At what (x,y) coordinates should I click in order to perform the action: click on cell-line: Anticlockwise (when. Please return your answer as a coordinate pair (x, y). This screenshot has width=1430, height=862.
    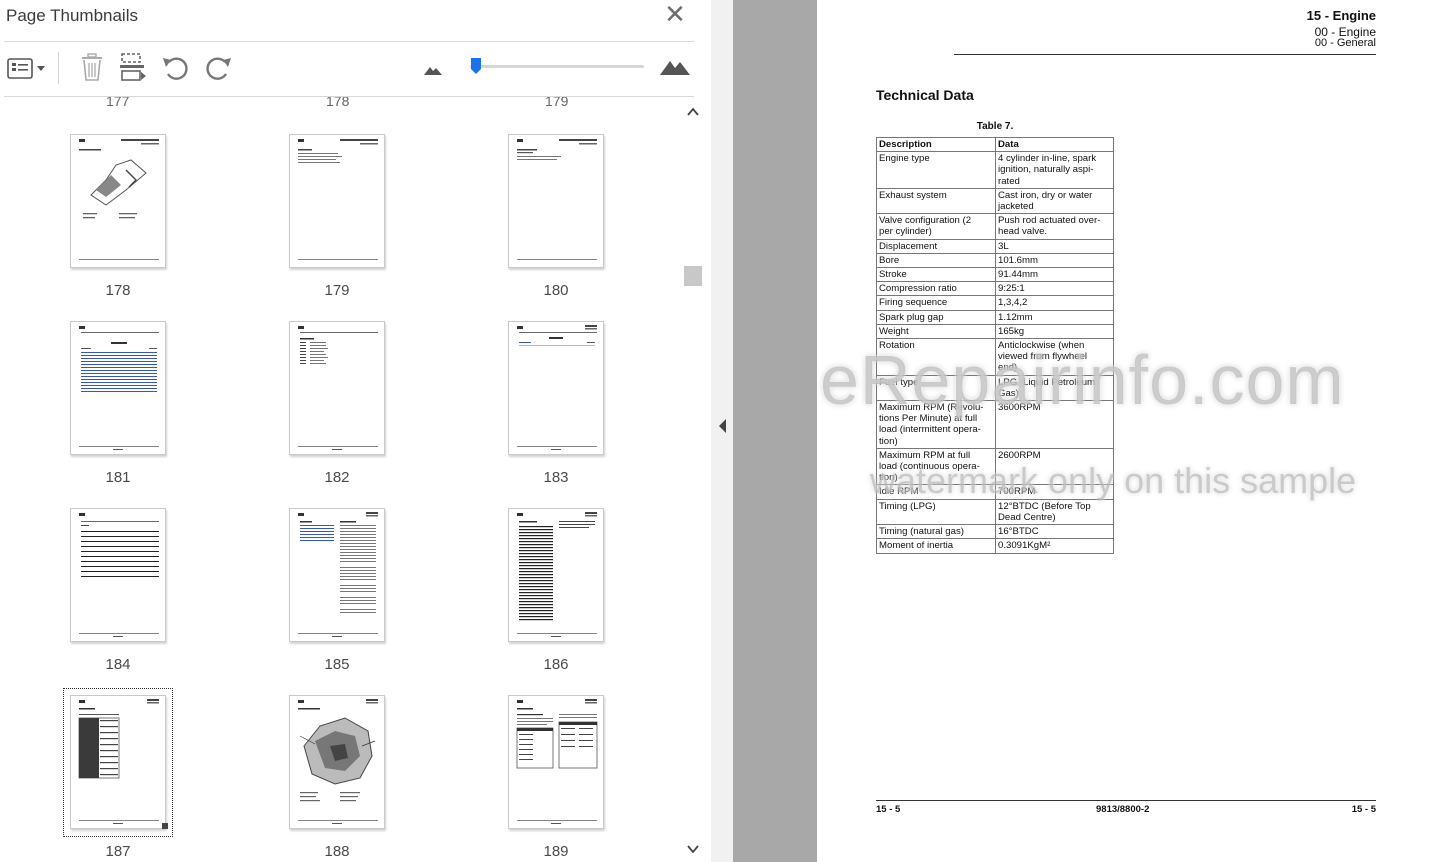
    Looking at the image, I should click on (1041, 346).